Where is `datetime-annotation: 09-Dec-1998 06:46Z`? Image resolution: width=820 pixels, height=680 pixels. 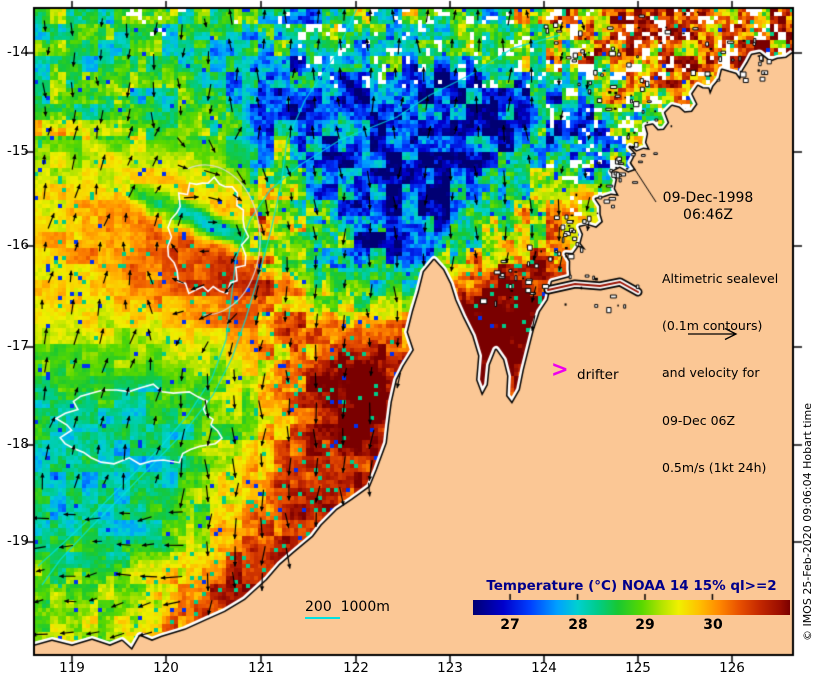 datetime-annotation: 09-Dec-1998 06:46Z is located at coordinates (708, 207).